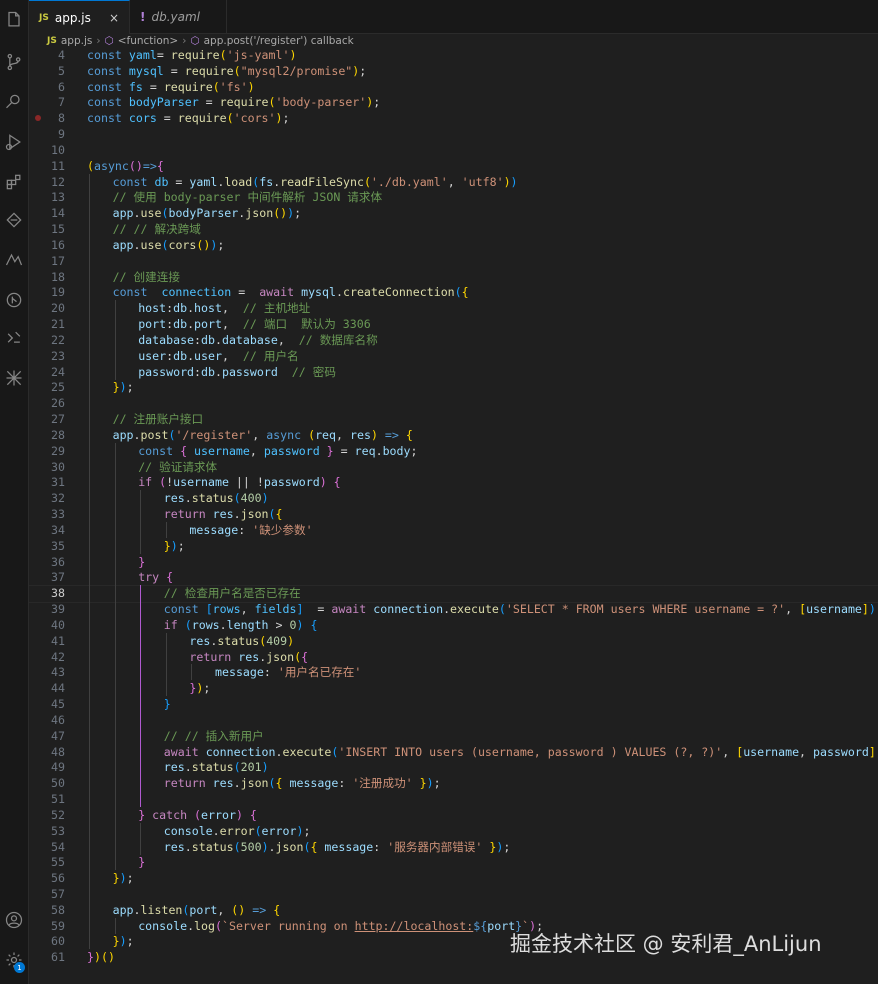 The height and width of the screenshot is (984, 878). Describe the element at coordinates (14, 960) in the screenshot. I see `settings-gear-icon: 1` at that location.